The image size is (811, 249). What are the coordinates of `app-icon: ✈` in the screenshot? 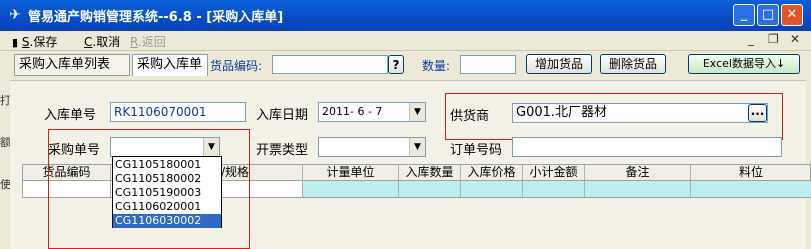 It's located at (15, 15).